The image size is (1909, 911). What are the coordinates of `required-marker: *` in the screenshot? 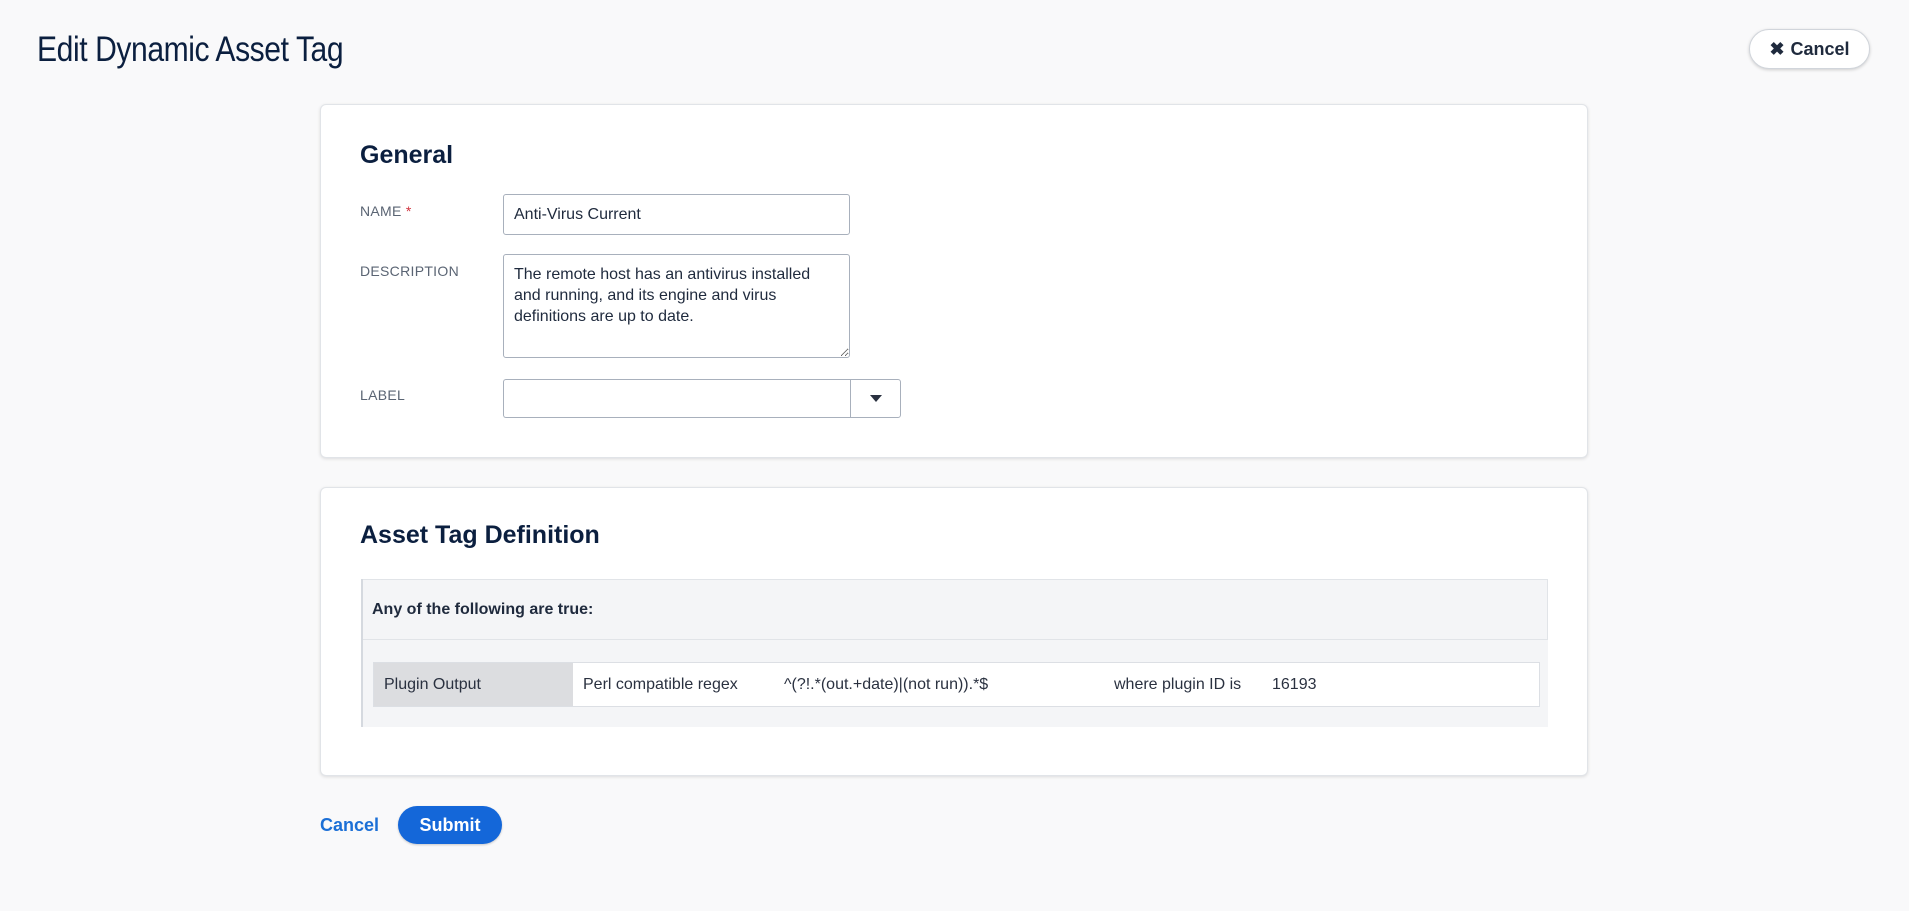 It's located at (408, 211).